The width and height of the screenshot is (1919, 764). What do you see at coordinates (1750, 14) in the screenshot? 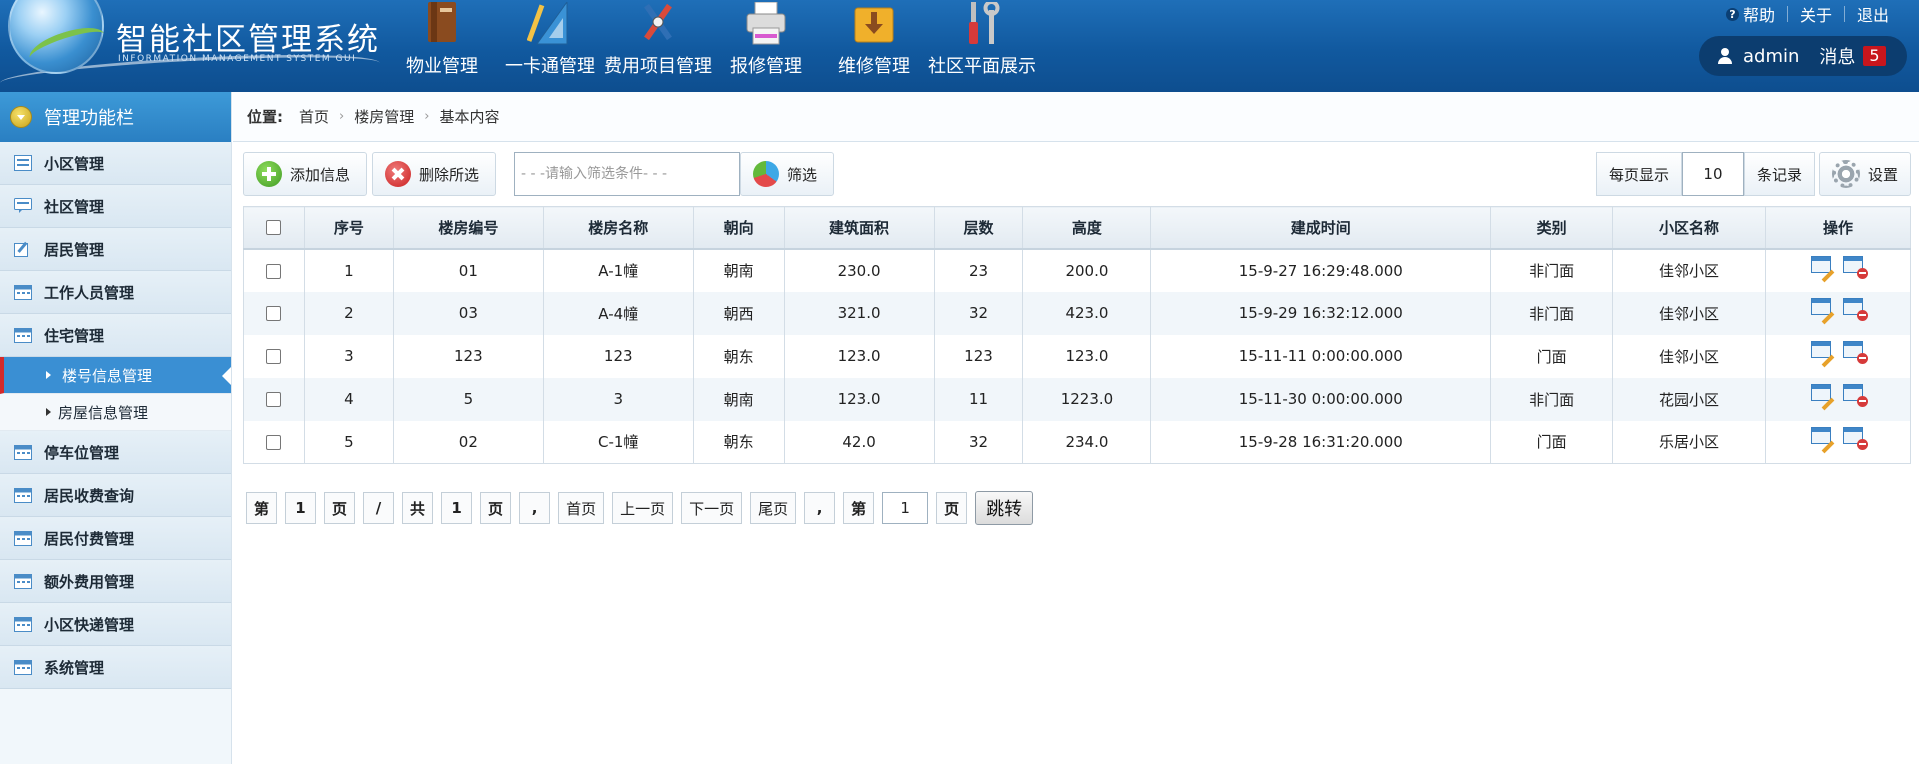
I see `help-link: ? 帮助` at bounding box center [1750, 14].